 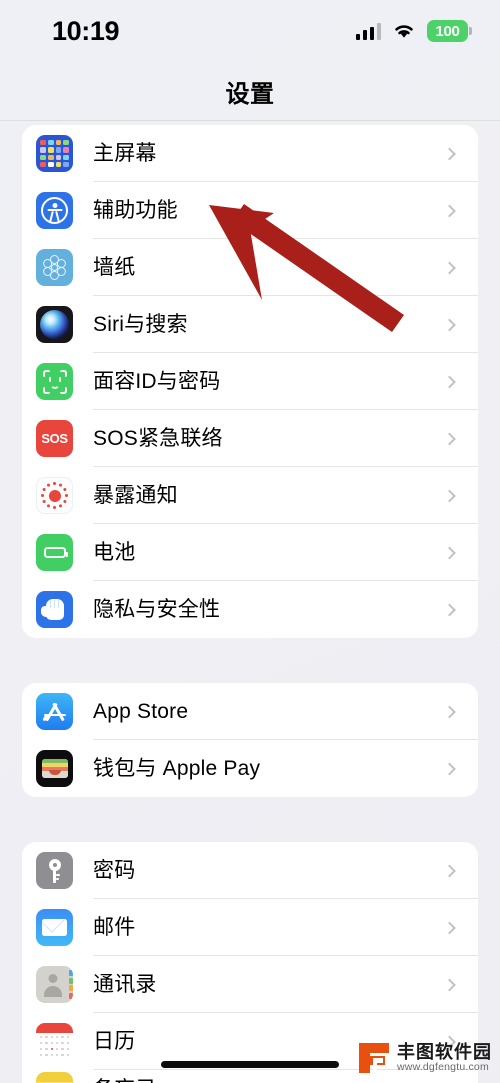 What do you see at coordinates (250, 267) in the screenshot?
I see `settings-row-wallpaper: 墙纸` at bounding box center [250, 267].